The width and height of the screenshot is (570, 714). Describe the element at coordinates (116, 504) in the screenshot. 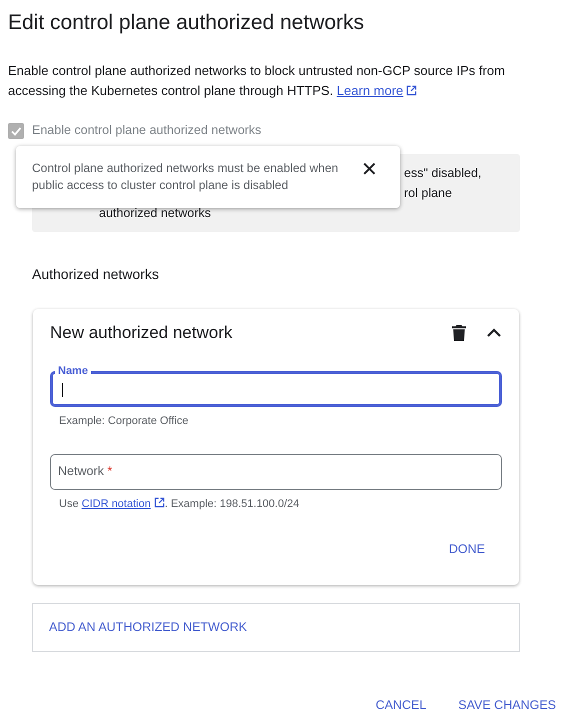

I see `cidr-link: CIDR notation` at that location.